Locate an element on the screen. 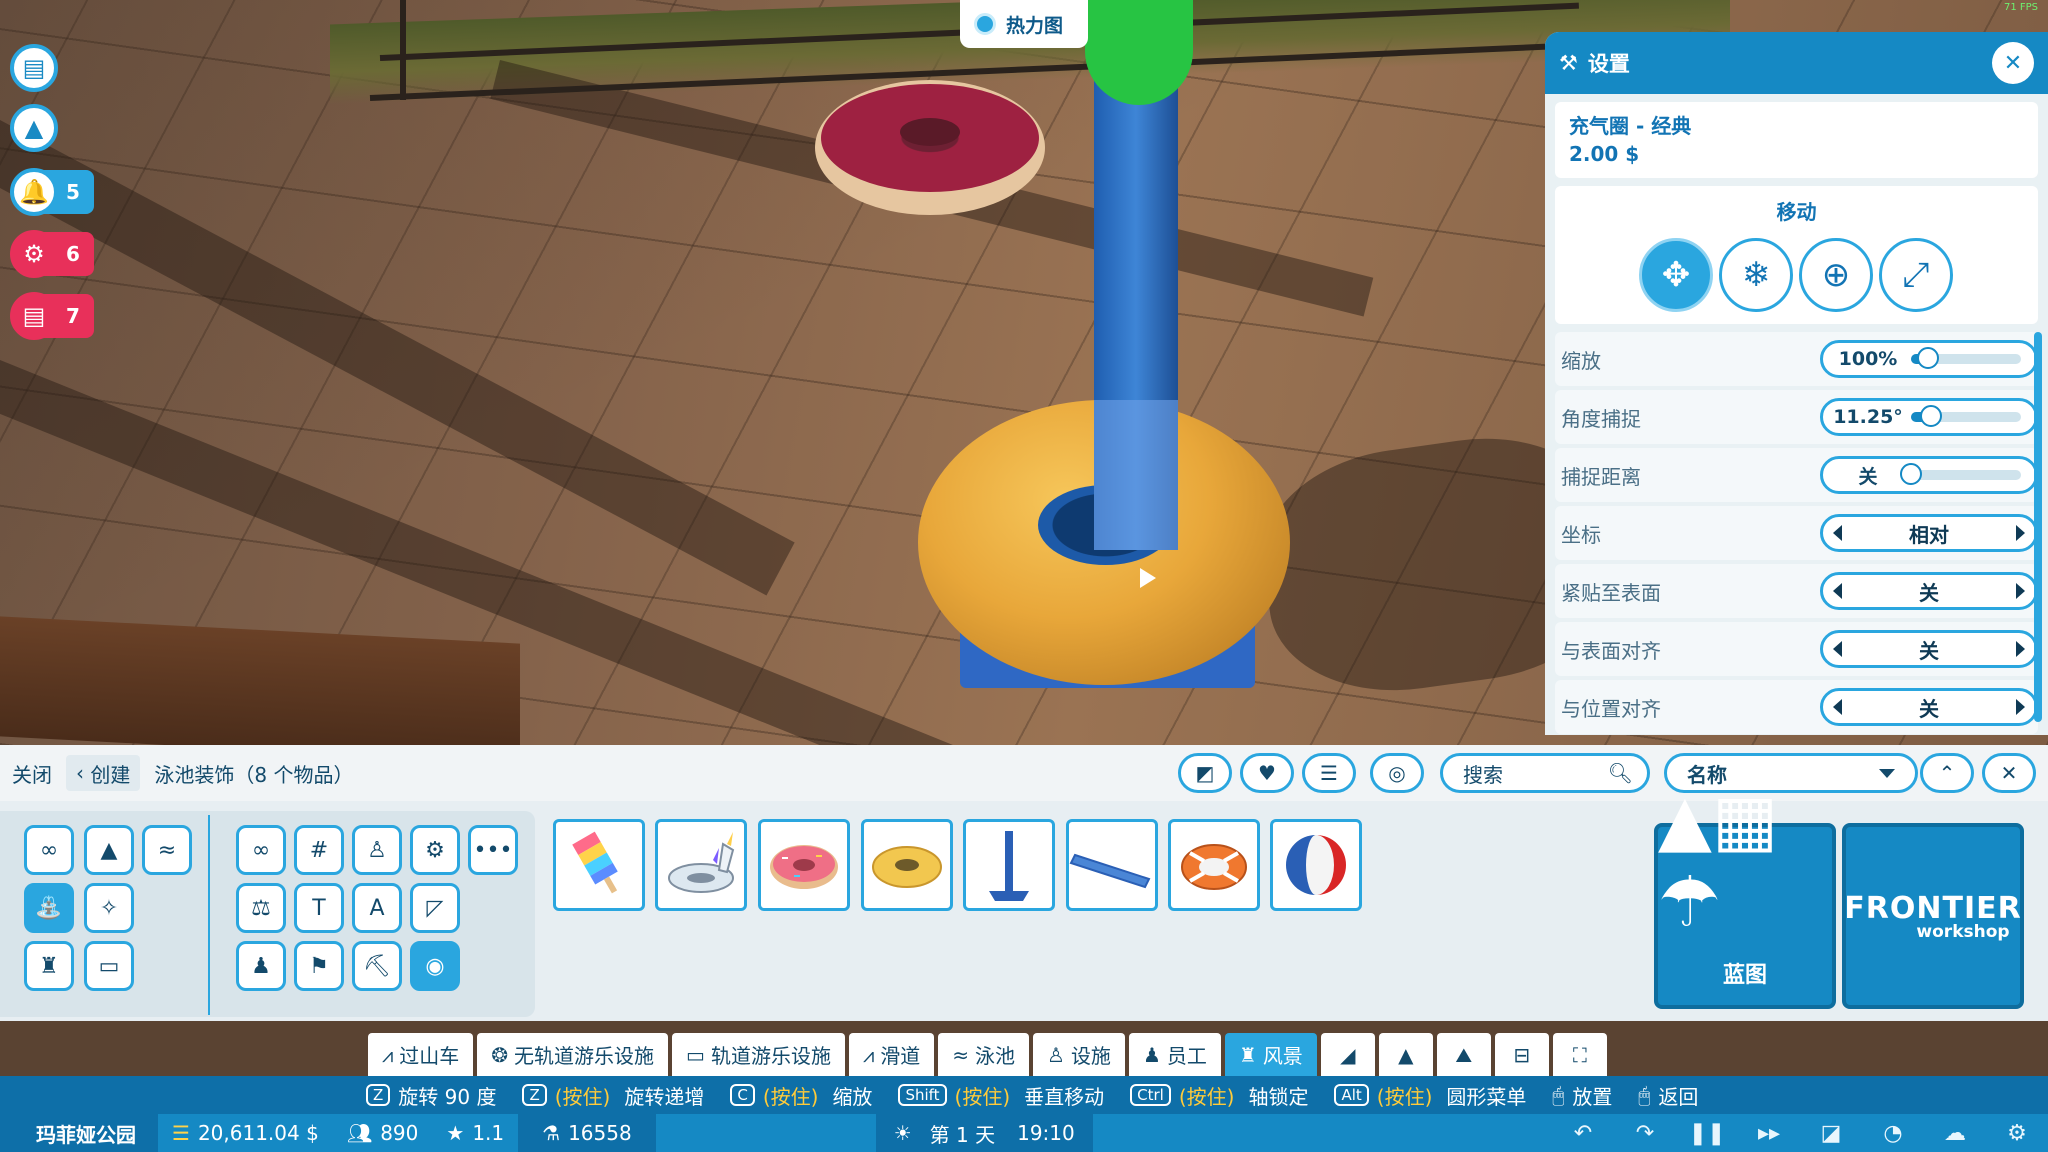 This screenshot has height=1152, width=2048. fps-counter: 71 FPS is located at coordinates (2020, 7).